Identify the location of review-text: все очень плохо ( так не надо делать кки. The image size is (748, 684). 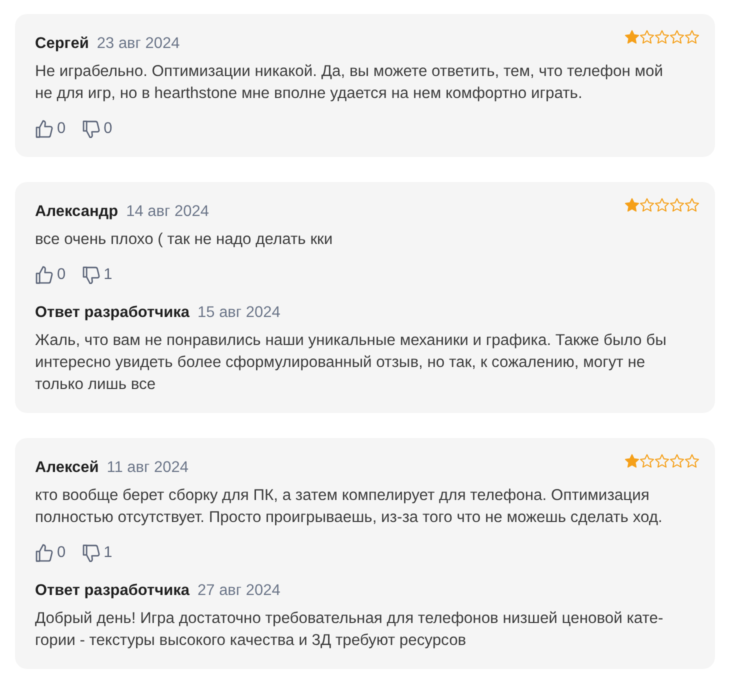
(184, 240).